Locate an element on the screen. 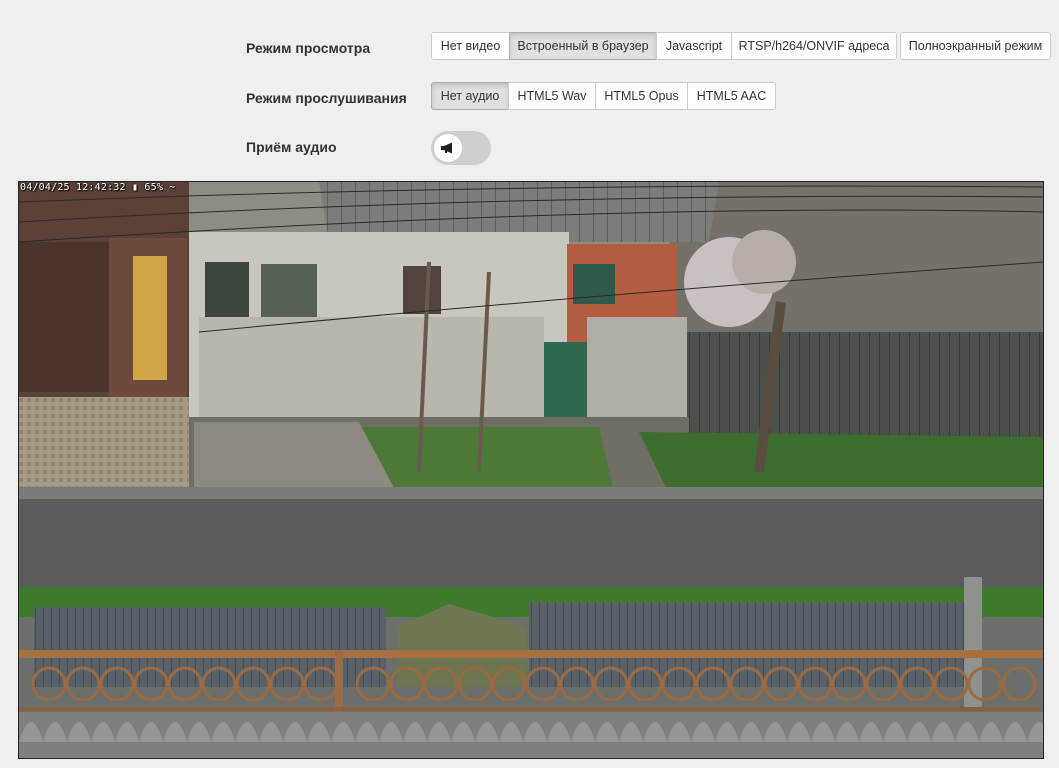 This screenshot has height=768, width=1059. video-timestamp-overlay: 04/04/25 12:42:32 ▮ 65% ∼ is located at coordinates (98, 187).